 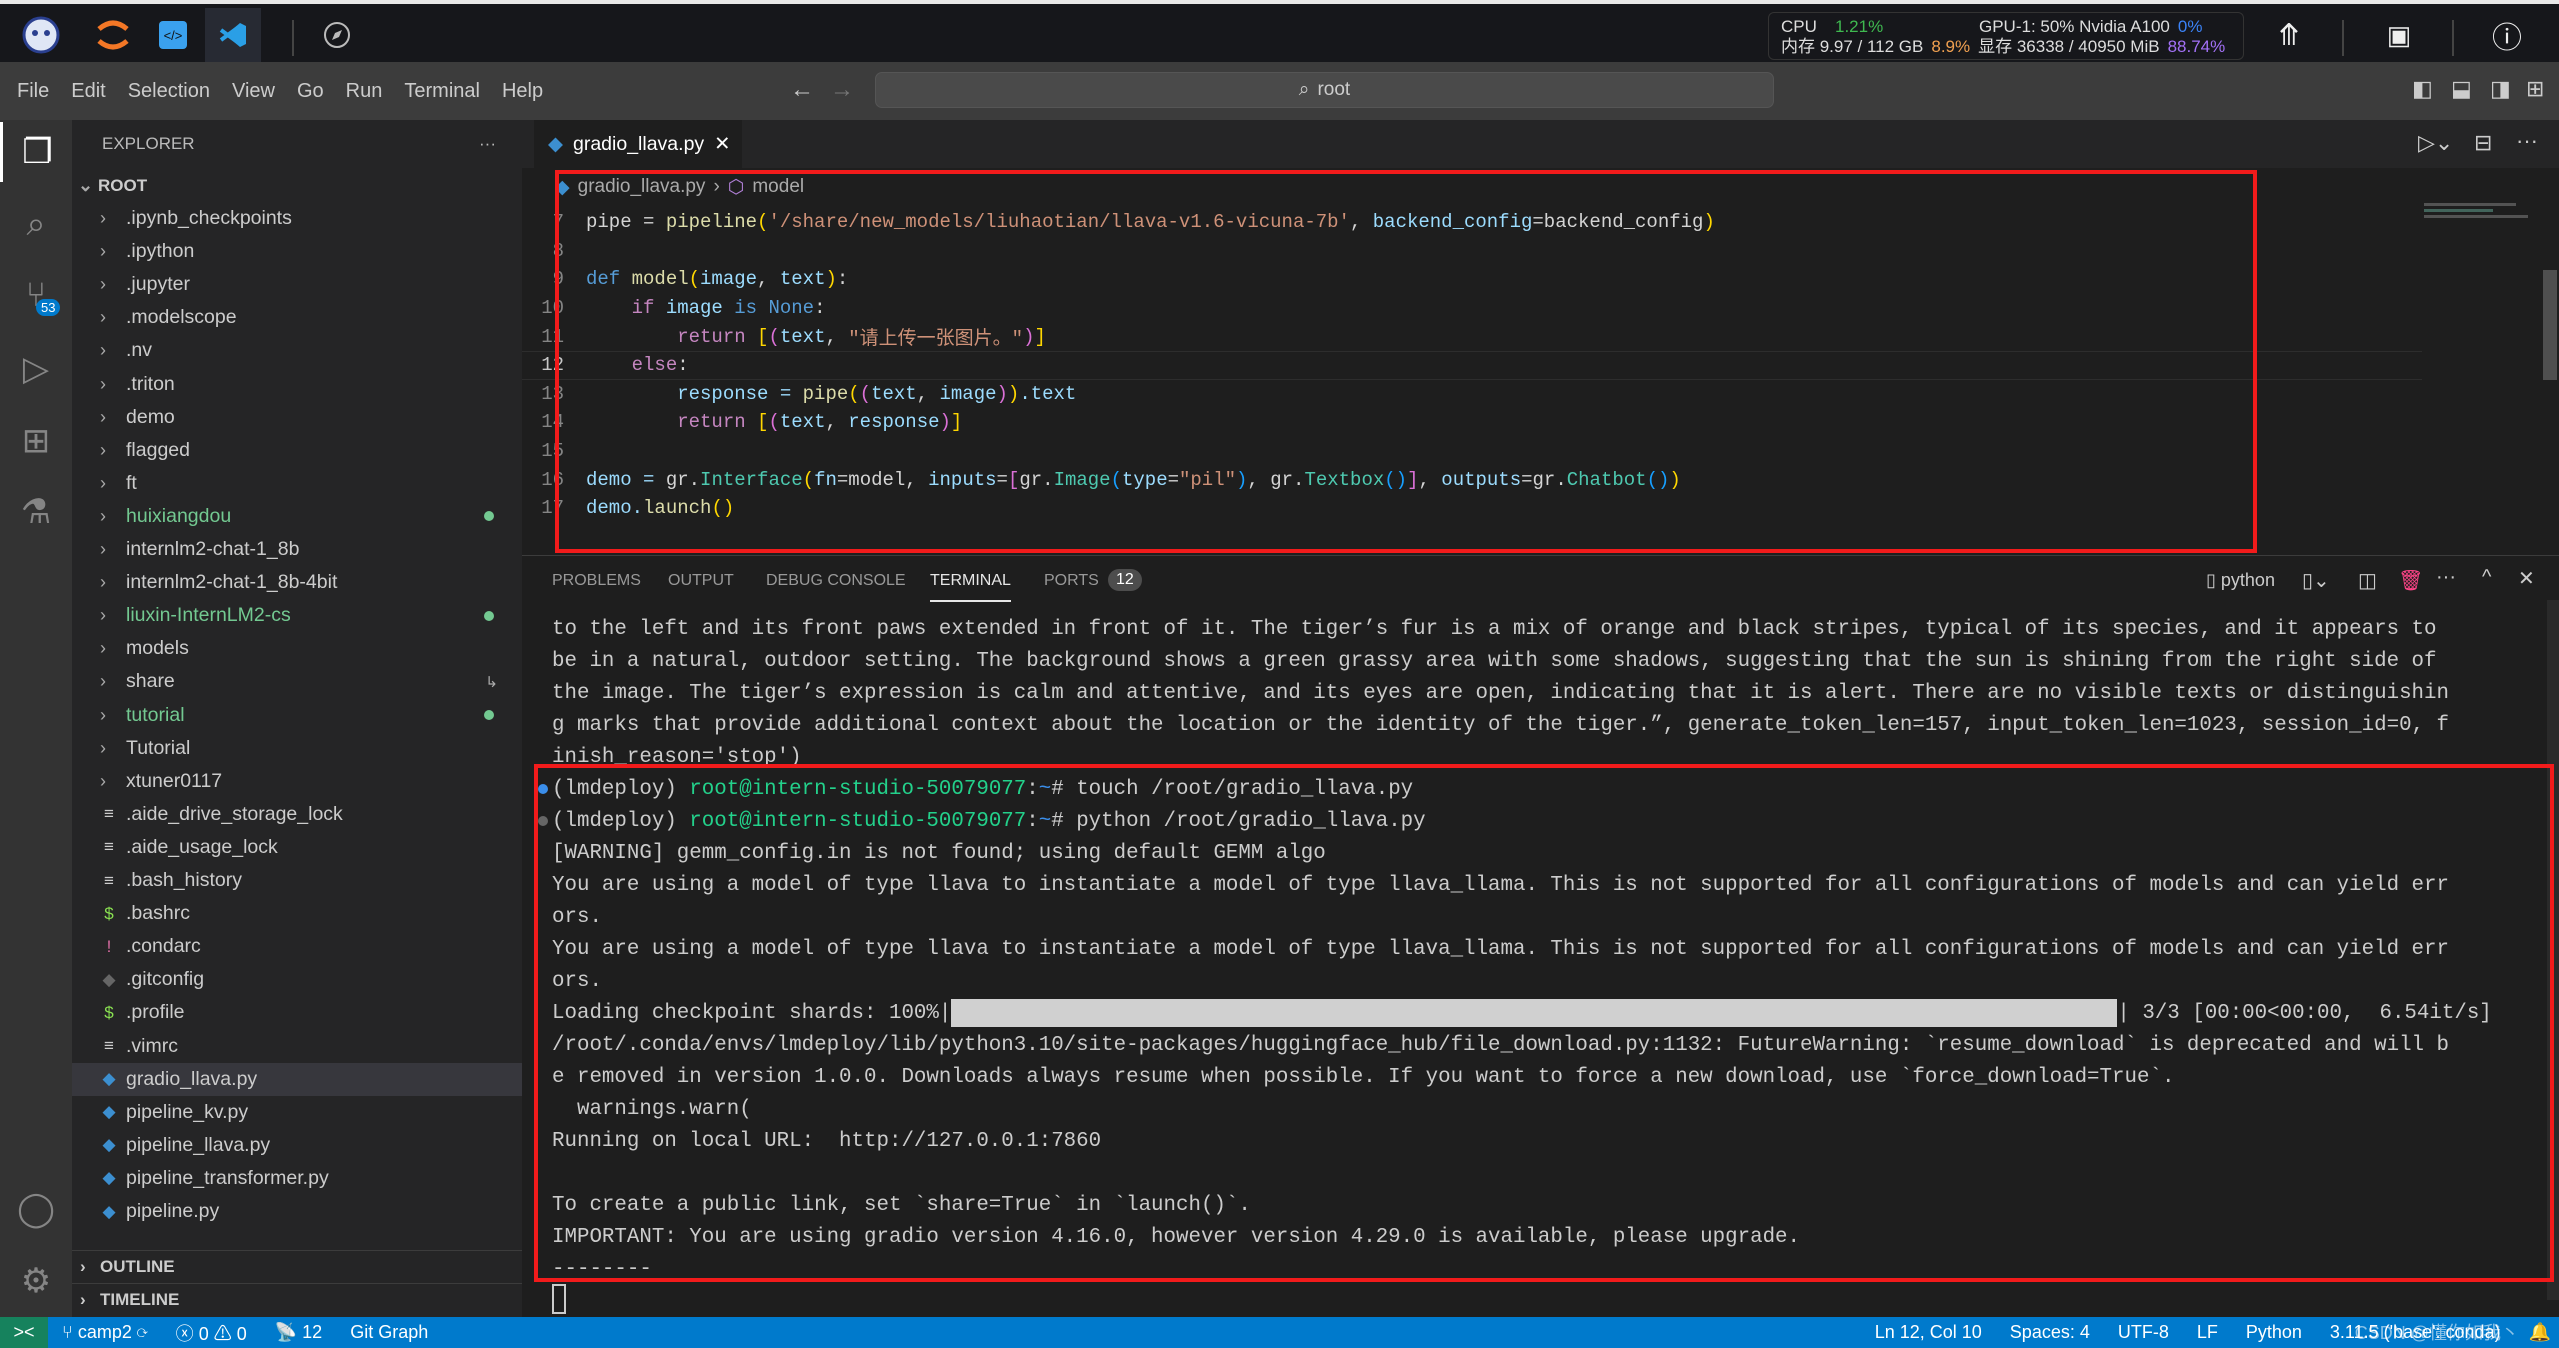 I want to click on tree-item: ≡ .bash_history, so click(x=297, y=880).